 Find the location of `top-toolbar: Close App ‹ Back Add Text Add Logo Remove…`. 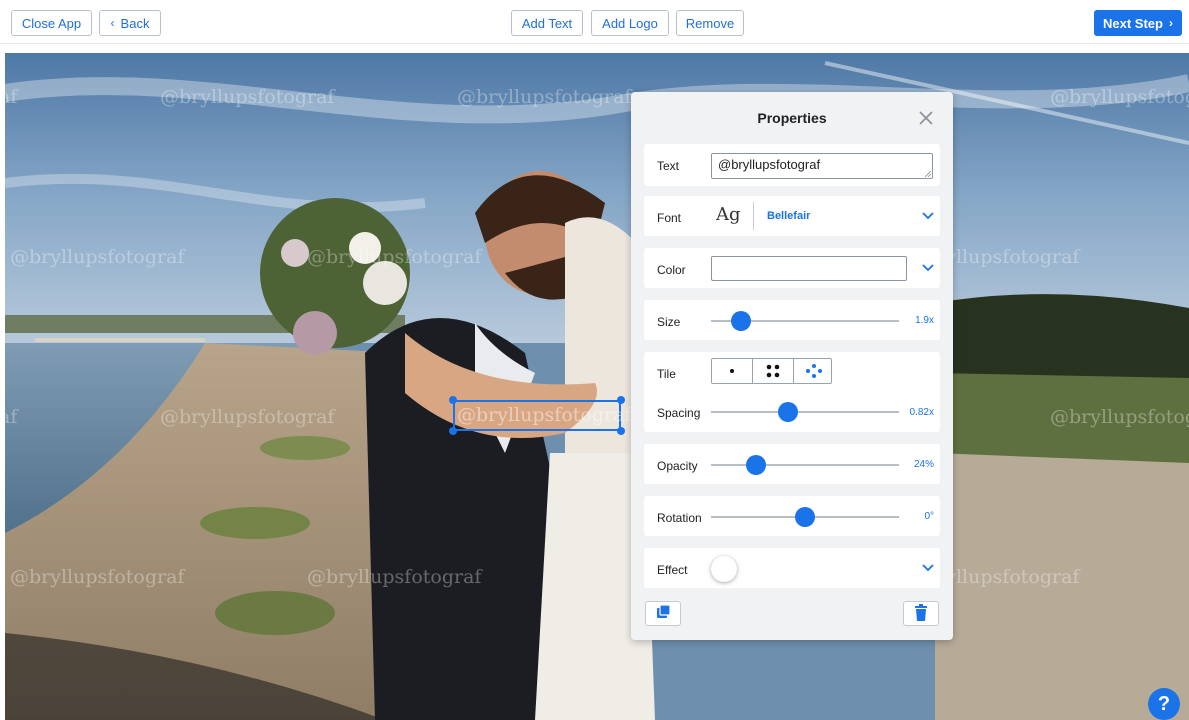

top-toolbar: Close App ‹ Back Add Text Add Logo Remove… is located at coordinates (594, 22).